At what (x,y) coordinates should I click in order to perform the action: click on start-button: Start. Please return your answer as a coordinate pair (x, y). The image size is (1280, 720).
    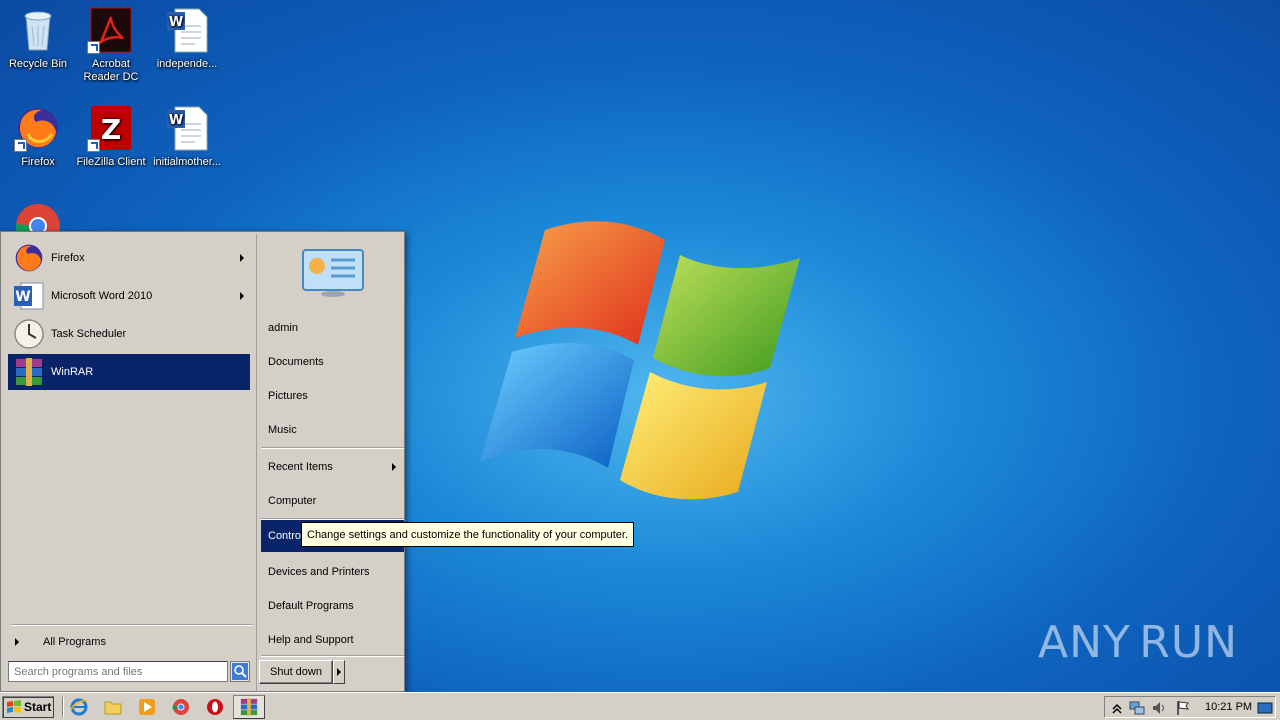
    Looking at the image, I should click on (28, 707).